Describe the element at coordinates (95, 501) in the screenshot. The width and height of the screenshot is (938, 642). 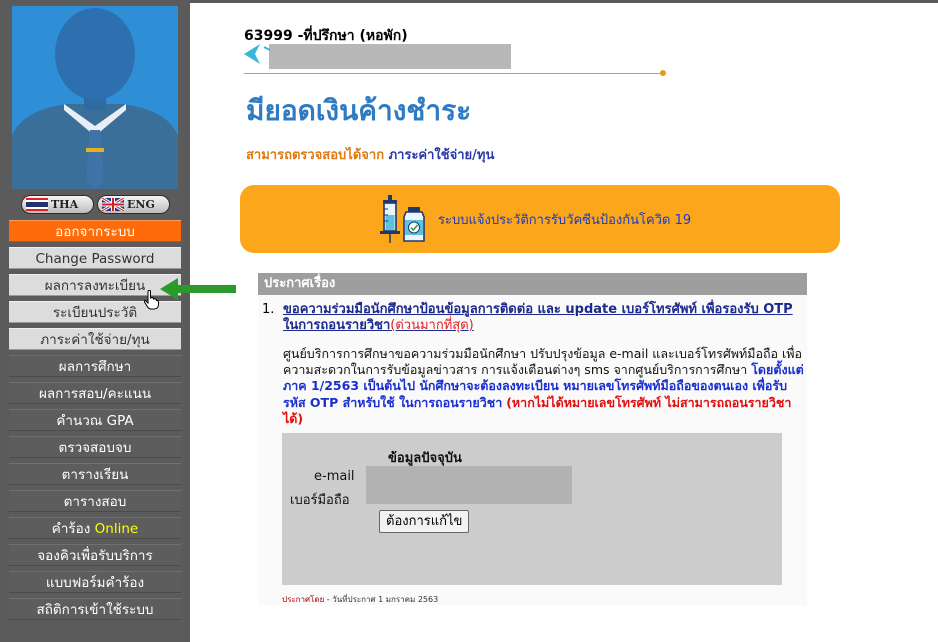
I see `menu-exam-schedule: ตารางสอบ` at that location.